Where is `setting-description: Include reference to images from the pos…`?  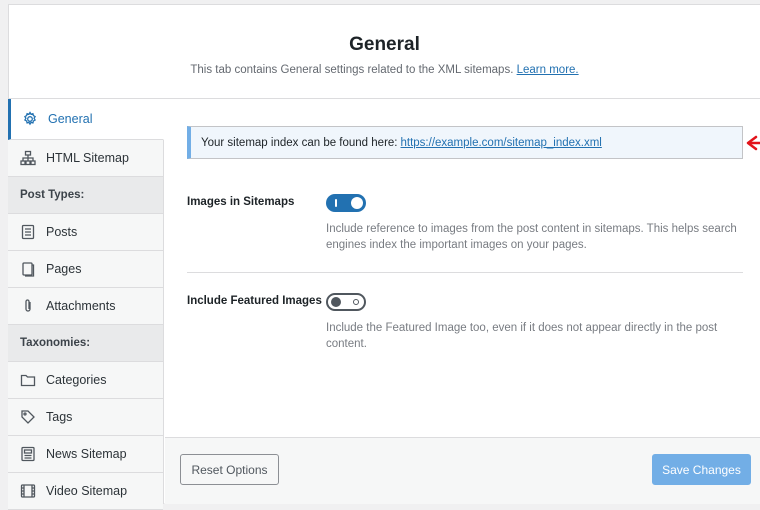
setting-description: Include reference to images from the pos… is located at coordinates (531, 237).